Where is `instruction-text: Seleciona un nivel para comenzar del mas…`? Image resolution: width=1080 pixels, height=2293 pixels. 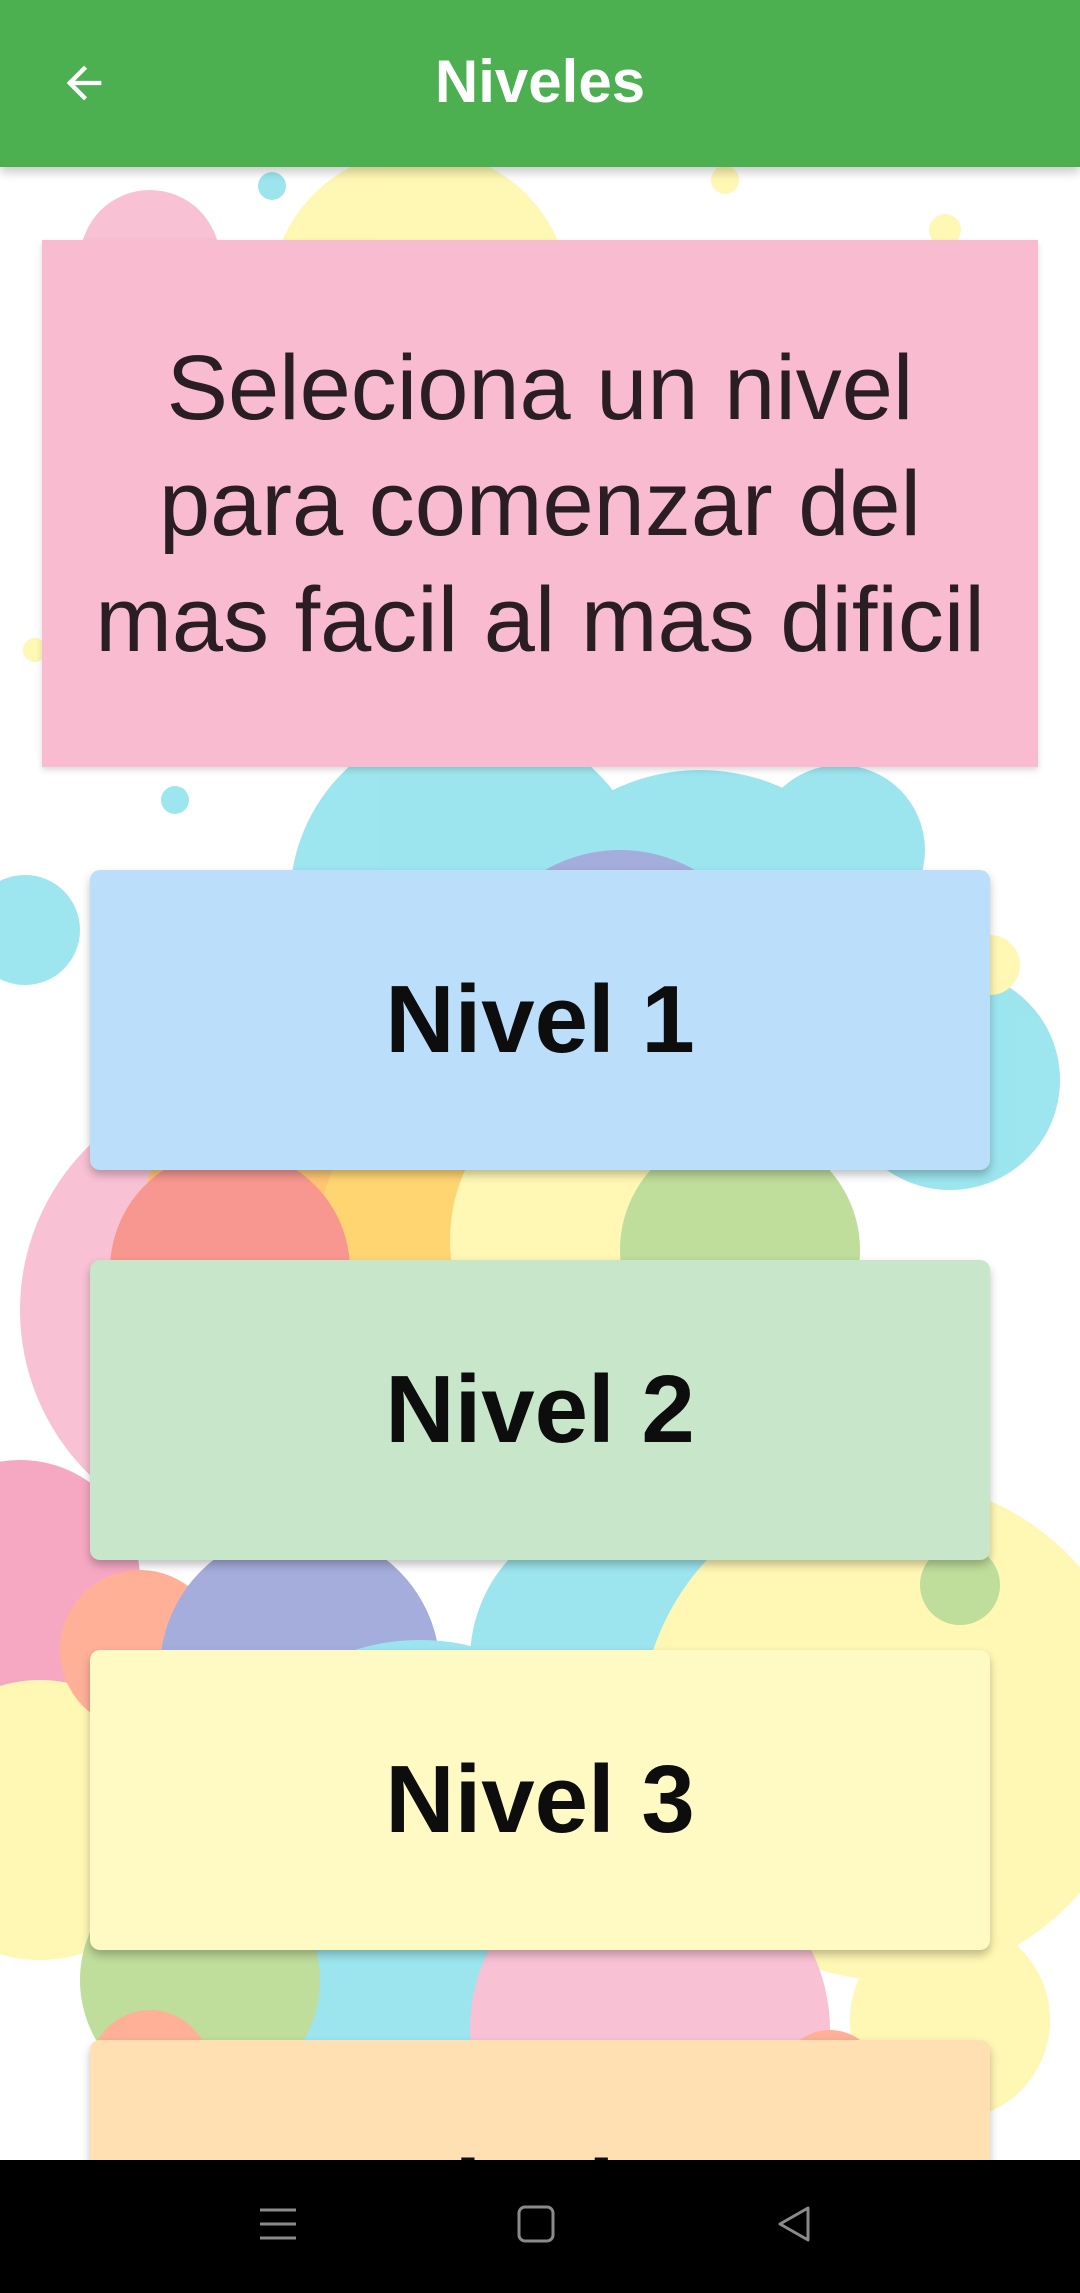 instruction-text: Seleciona un nivel para comenzar del mas… is located at coordinates (540, 503).